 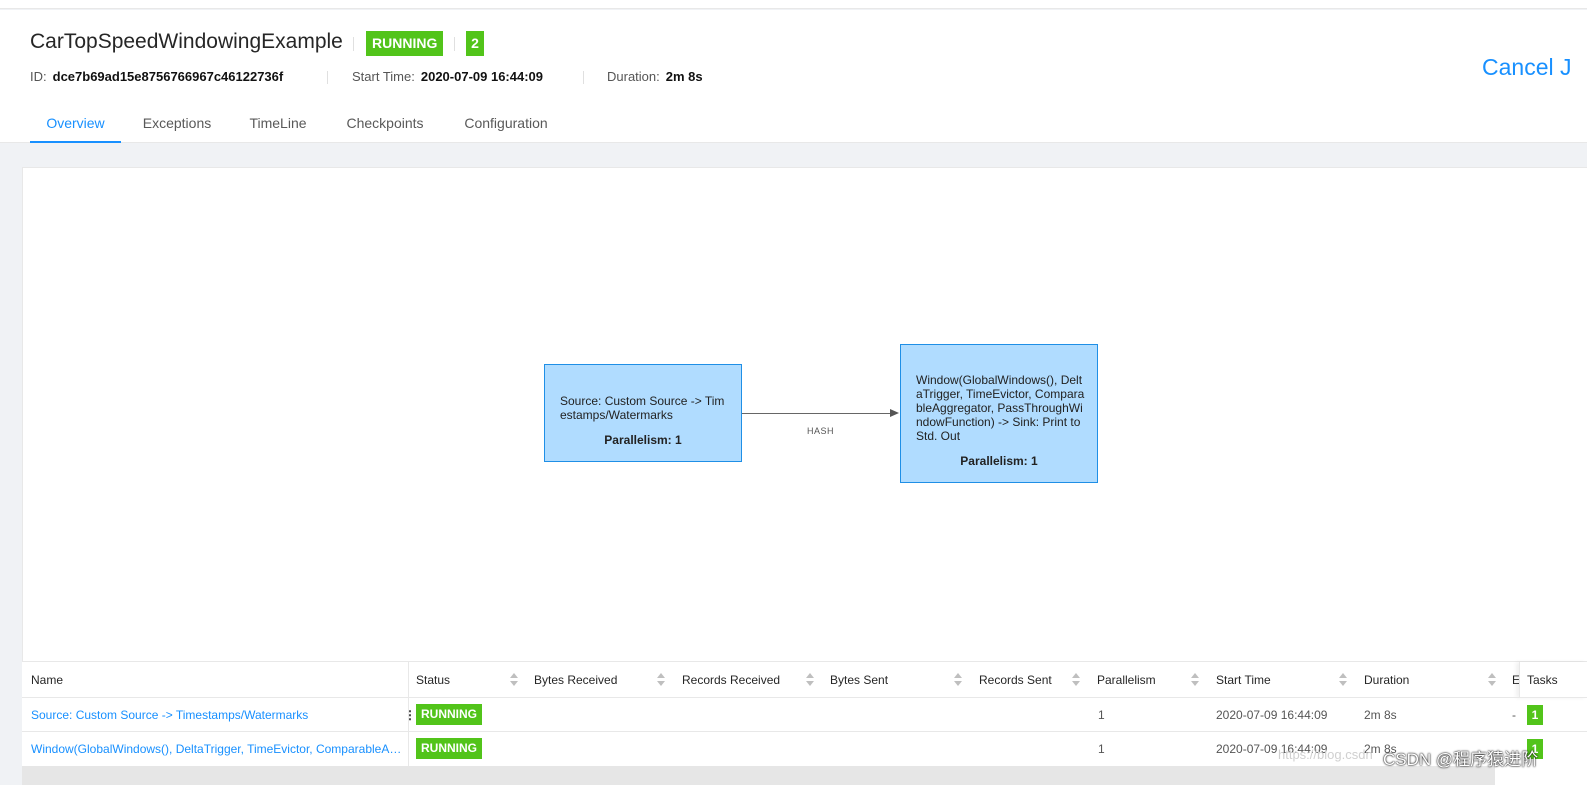 I want to click on job-start-time: Start Time: 2020-07-09 16:44:09, so click(x=447, y=76).